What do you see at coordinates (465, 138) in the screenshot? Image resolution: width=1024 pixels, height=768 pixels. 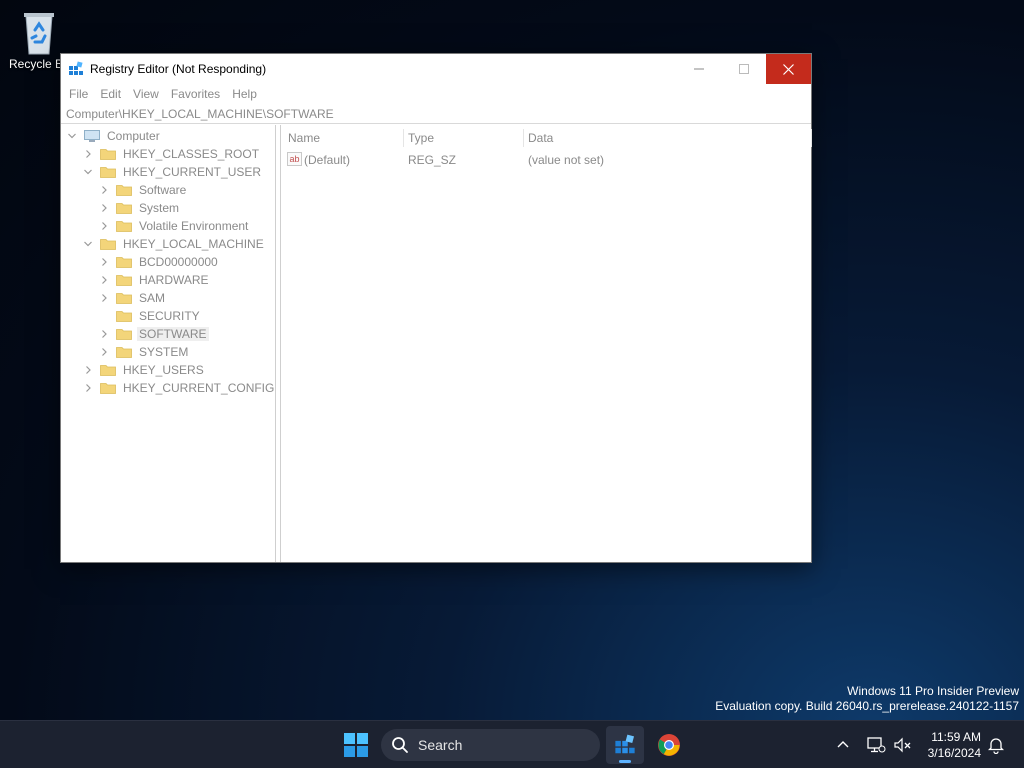 I see `column-header-type: Type` at bounding box center [465, 138].